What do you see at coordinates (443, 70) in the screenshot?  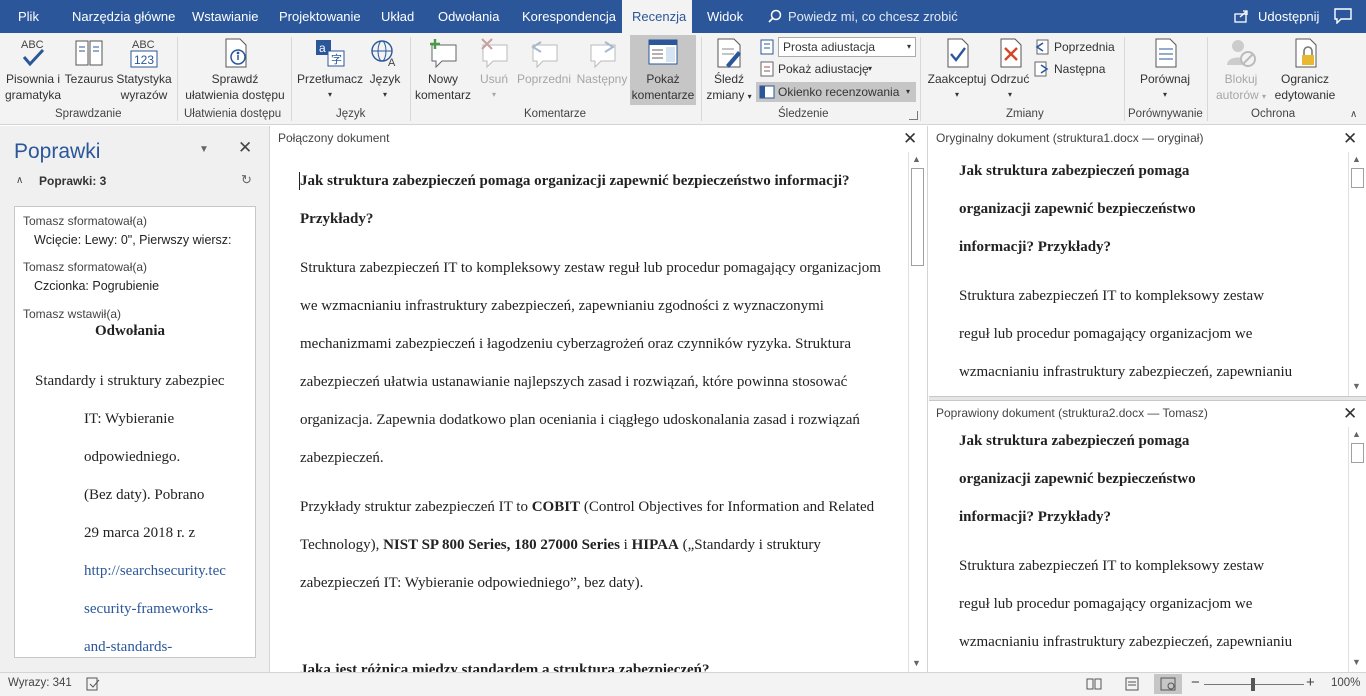 I see `new-comment-button: Nowy komentarz` at bounding box center [443, 70].